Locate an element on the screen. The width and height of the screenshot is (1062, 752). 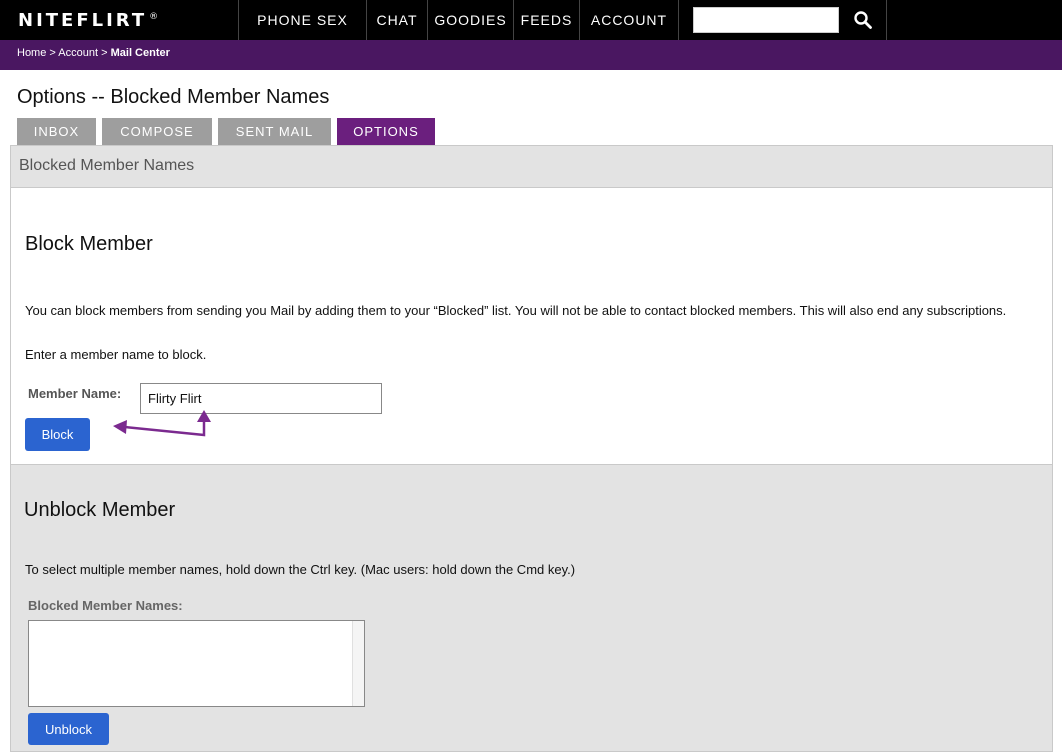
member-name-label: Member Name: is located at coordinates (75, 393).